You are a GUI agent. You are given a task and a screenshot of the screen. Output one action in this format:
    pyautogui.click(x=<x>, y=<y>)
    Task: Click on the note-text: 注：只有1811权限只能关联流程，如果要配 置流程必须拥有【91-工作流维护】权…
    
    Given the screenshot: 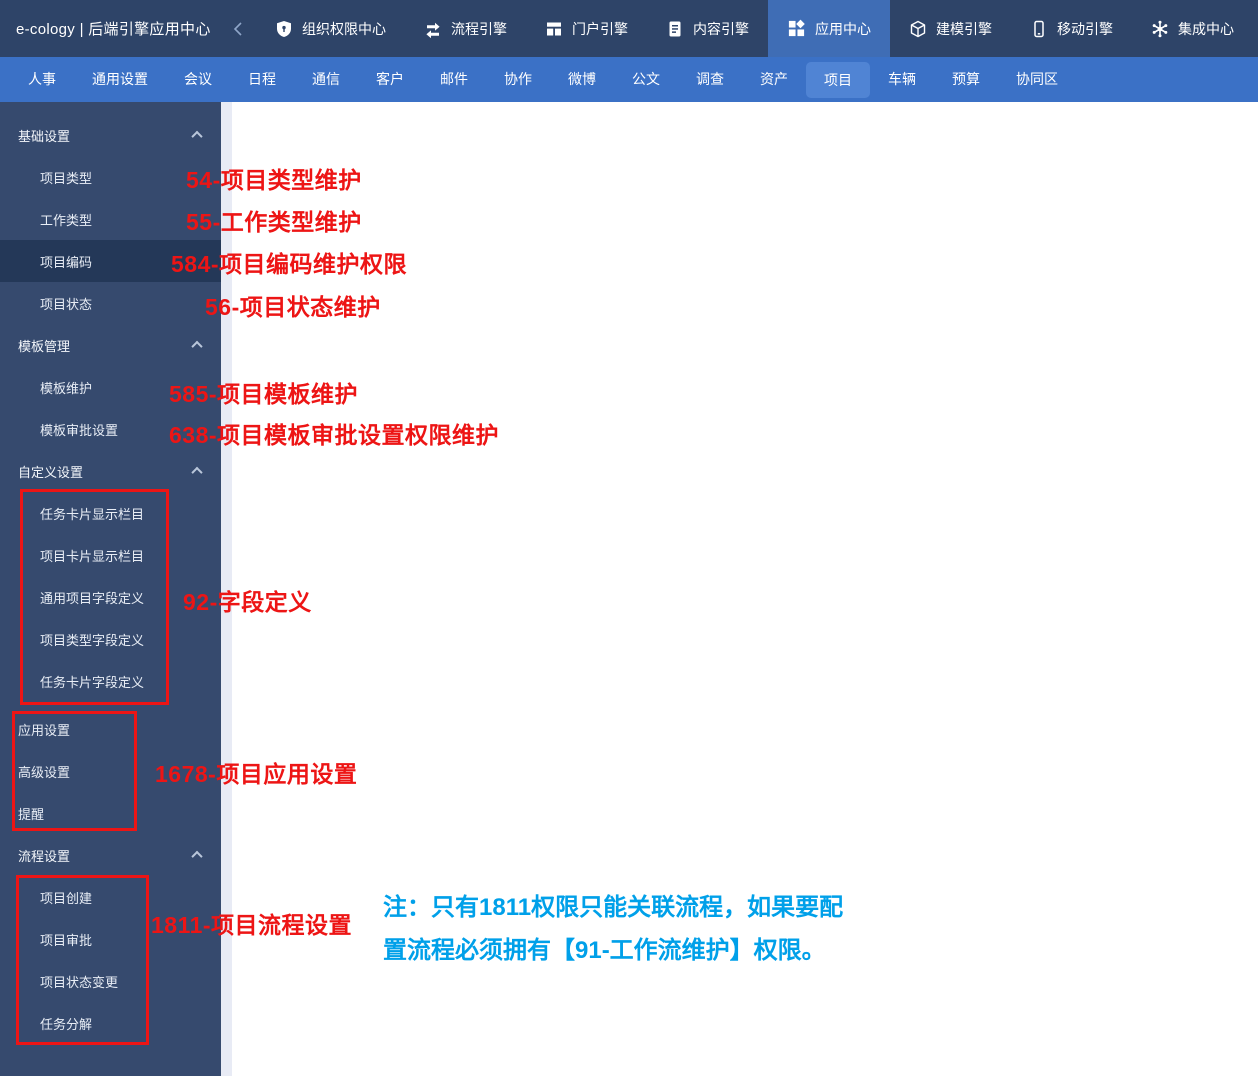 What is the action you would take?
    pyautogui.click(x=613, y=929)
    